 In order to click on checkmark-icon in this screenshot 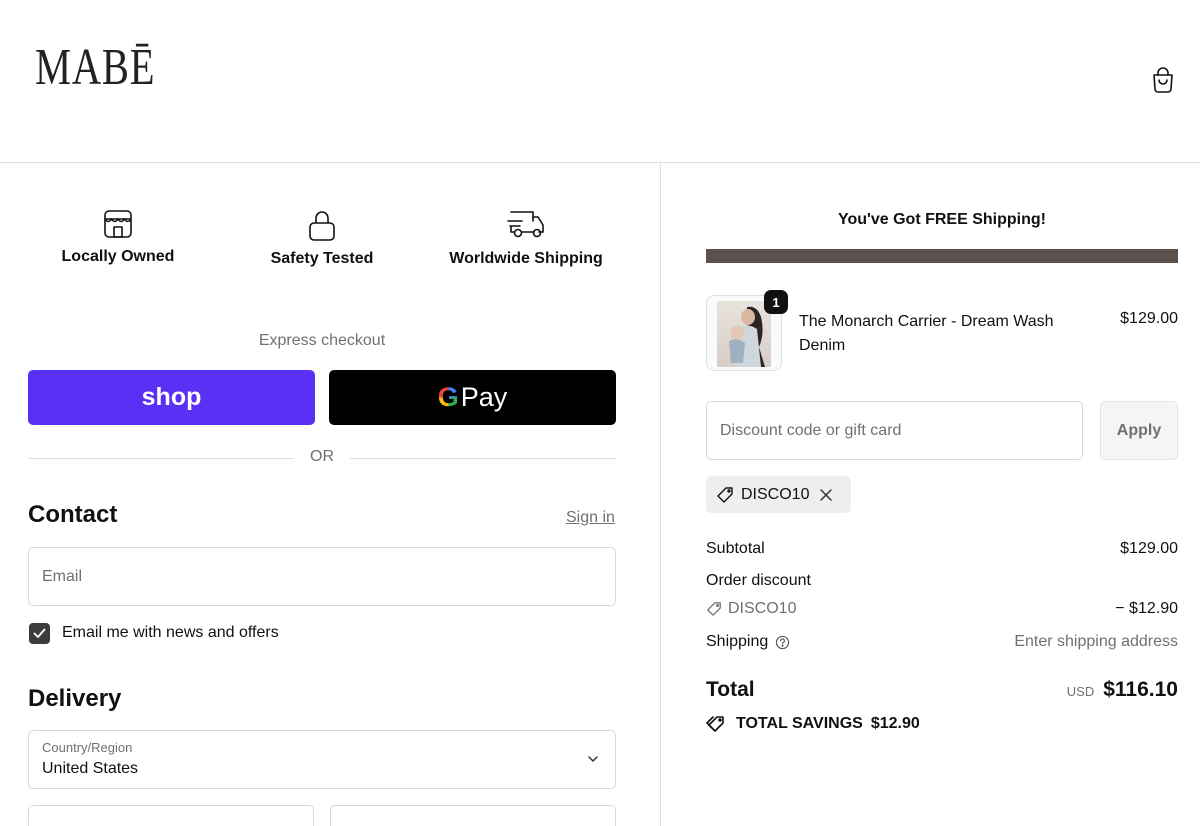, I will do `click(39, 633)`.